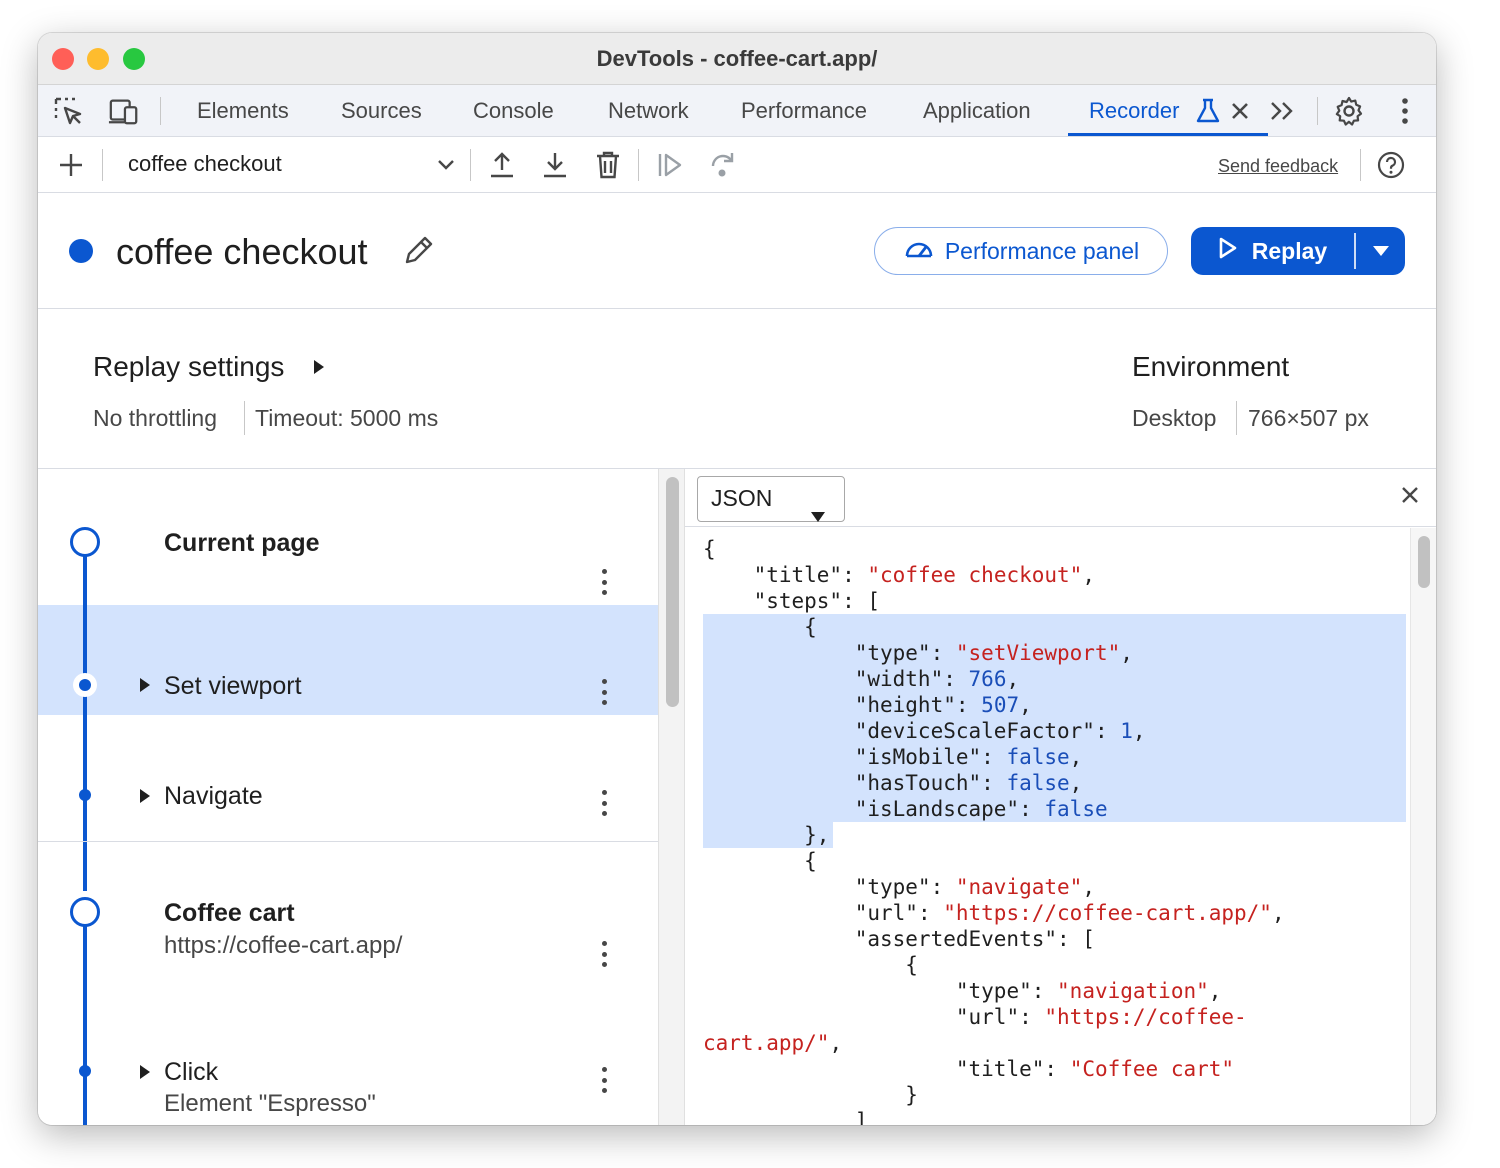  I want to click on timeout-value: Timeout: 5000 ms, so click(346, 418).